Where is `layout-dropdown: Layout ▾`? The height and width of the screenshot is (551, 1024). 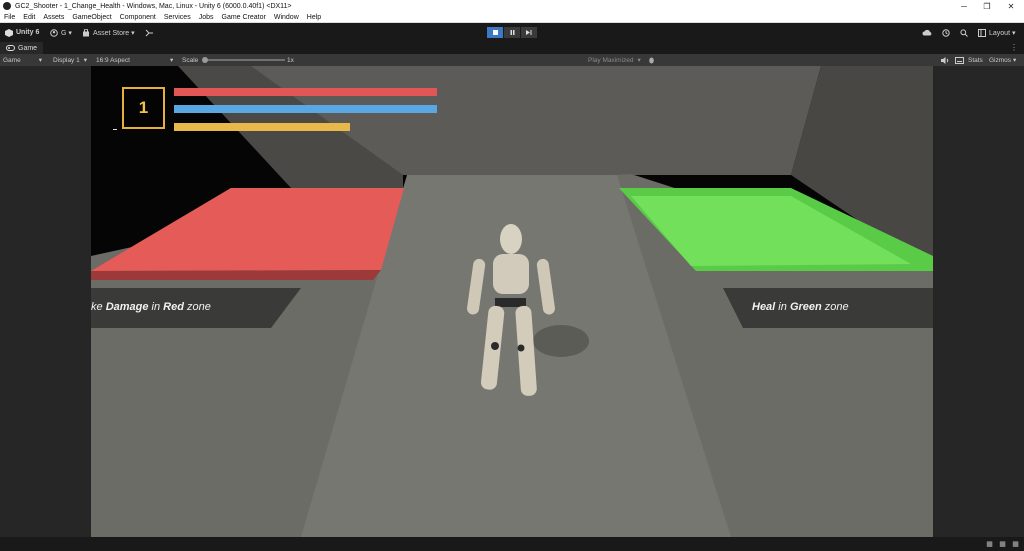 layout-dropdown: Layout ▾ is located at coordinates (996, 32).